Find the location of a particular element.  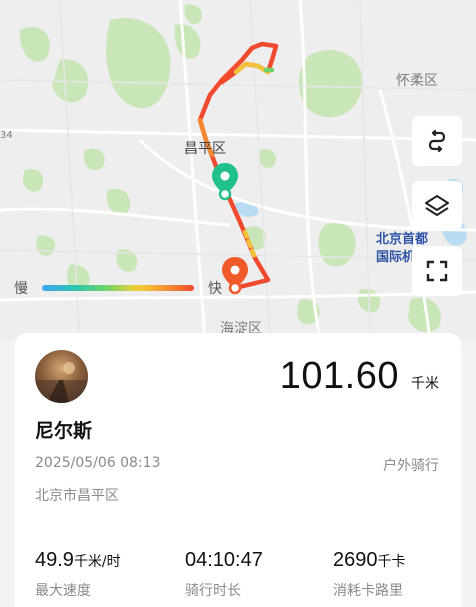

stat-value: 2690千卡 is located at coordinates (369, 560).